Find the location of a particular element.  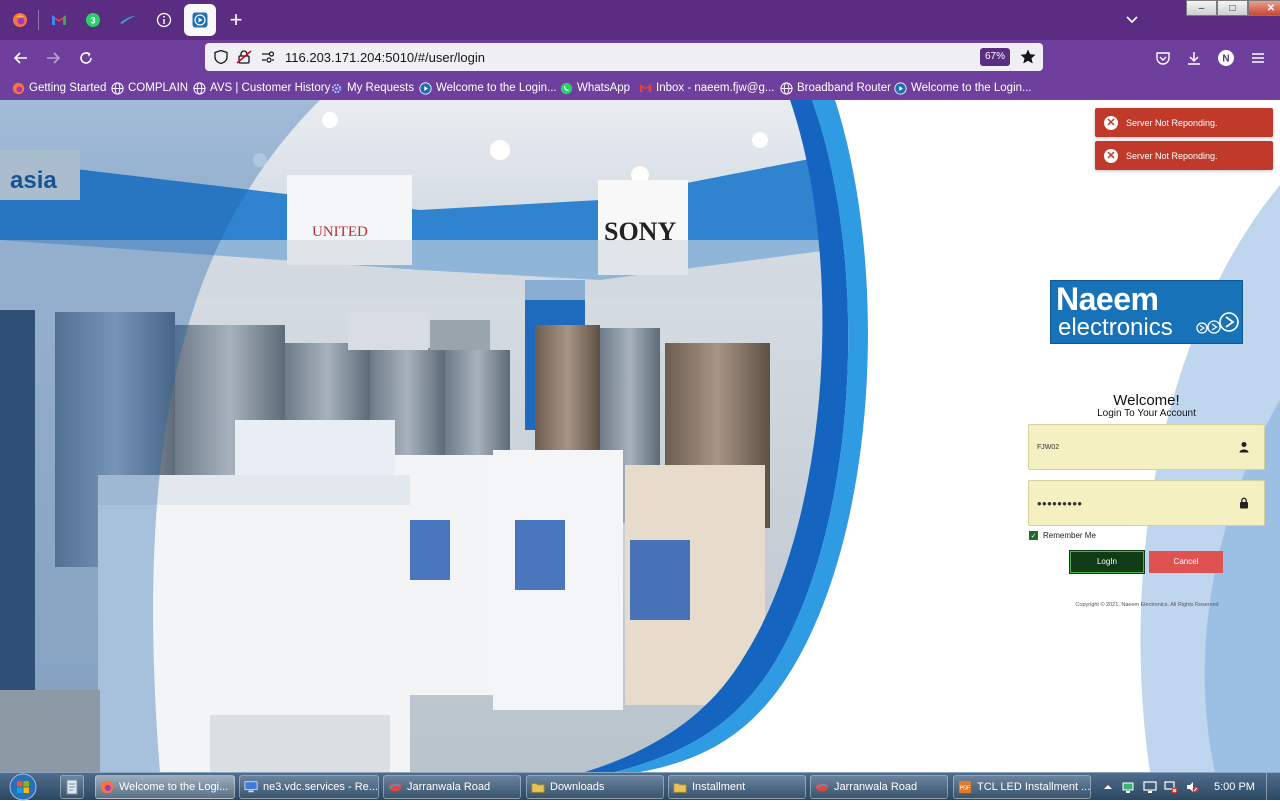

taskbar-pinned-app is located at coordinates (72, 787).